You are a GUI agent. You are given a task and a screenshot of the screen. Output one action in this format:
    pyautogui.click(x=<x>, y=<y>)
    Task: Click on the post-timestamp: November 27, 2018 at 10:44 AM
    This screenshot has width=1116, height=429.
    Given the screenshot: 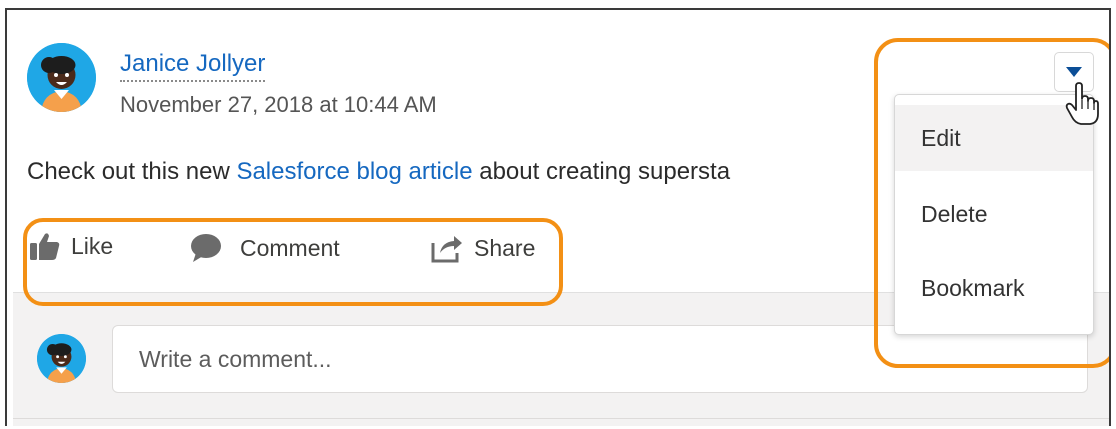 What is the action you would take?
    pyautogui.click(x=278, y=104)
    